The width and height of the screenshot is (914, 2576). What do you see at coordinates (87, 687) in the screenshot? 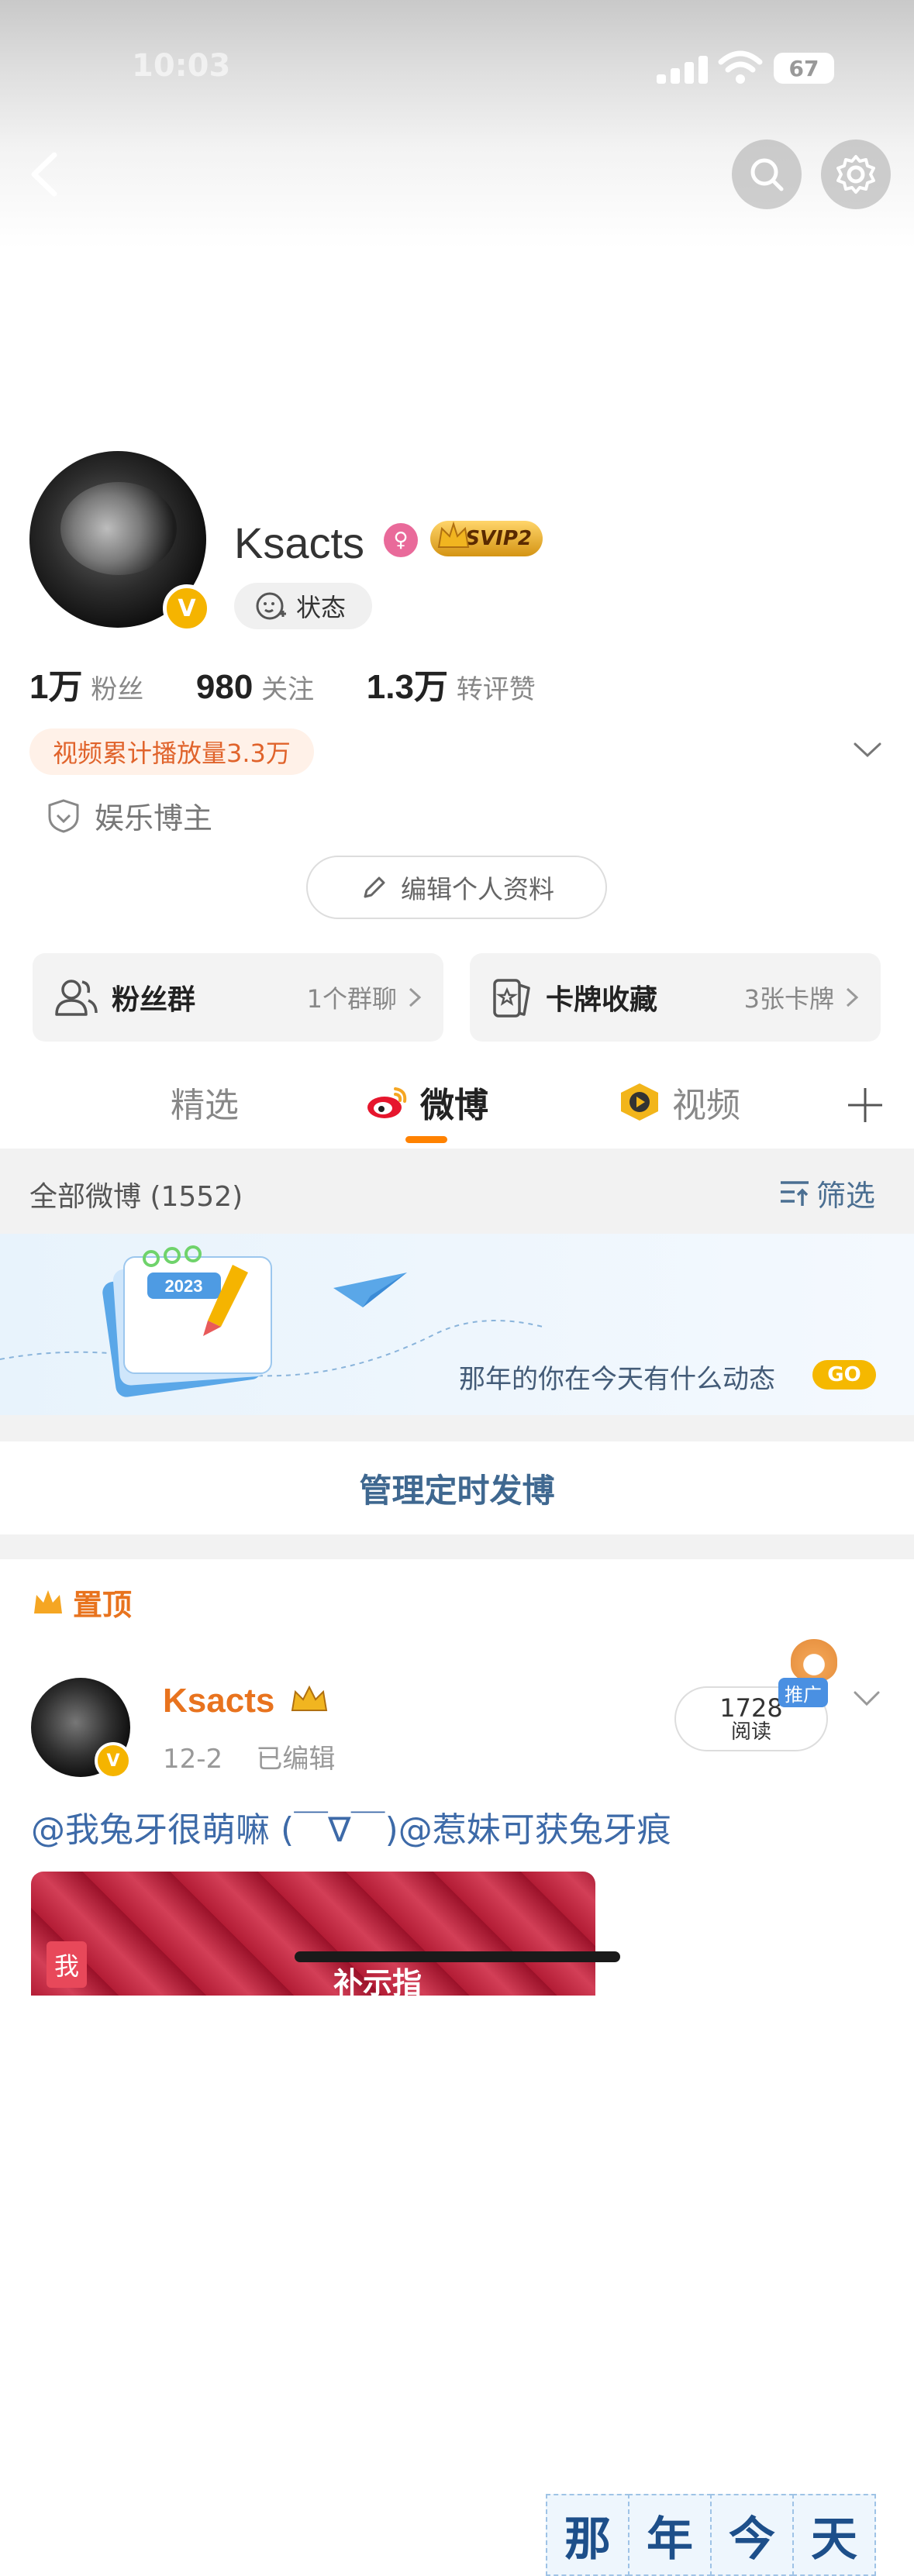
I see `fans-stat: 1万 粉丝` at bounding box center [87, 687].